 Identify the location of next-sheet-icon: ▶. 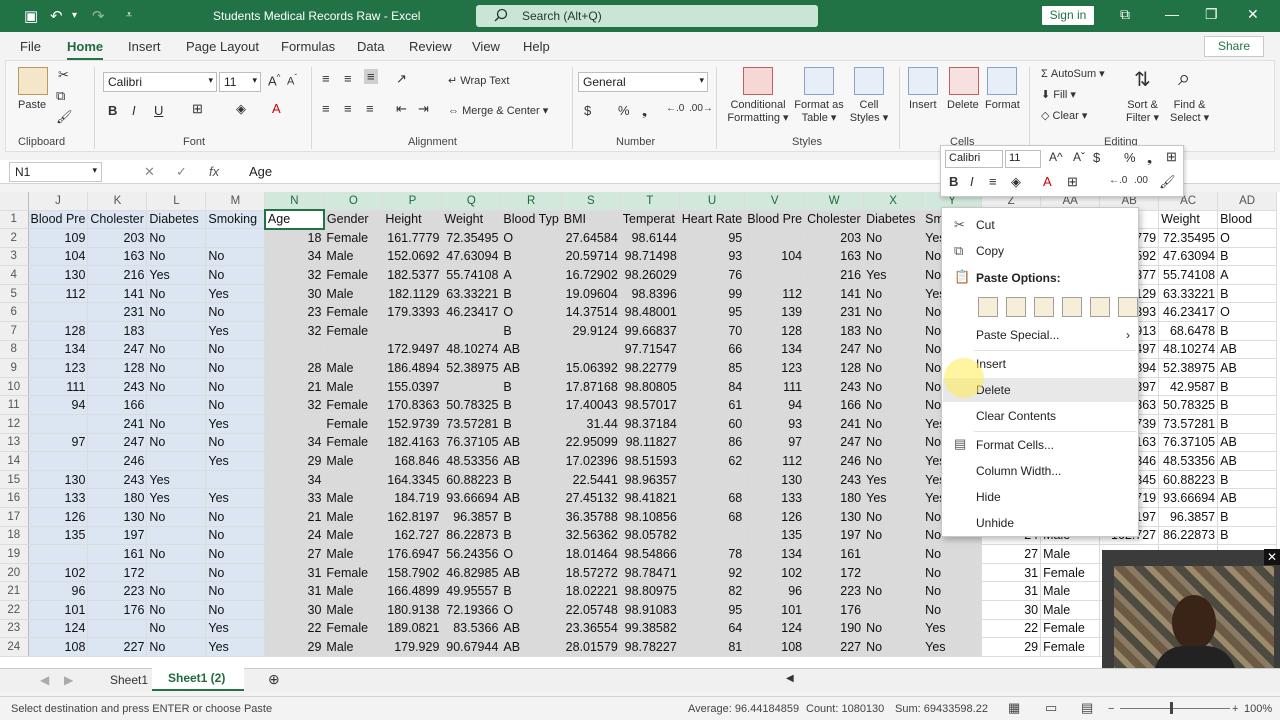
(68, 680).